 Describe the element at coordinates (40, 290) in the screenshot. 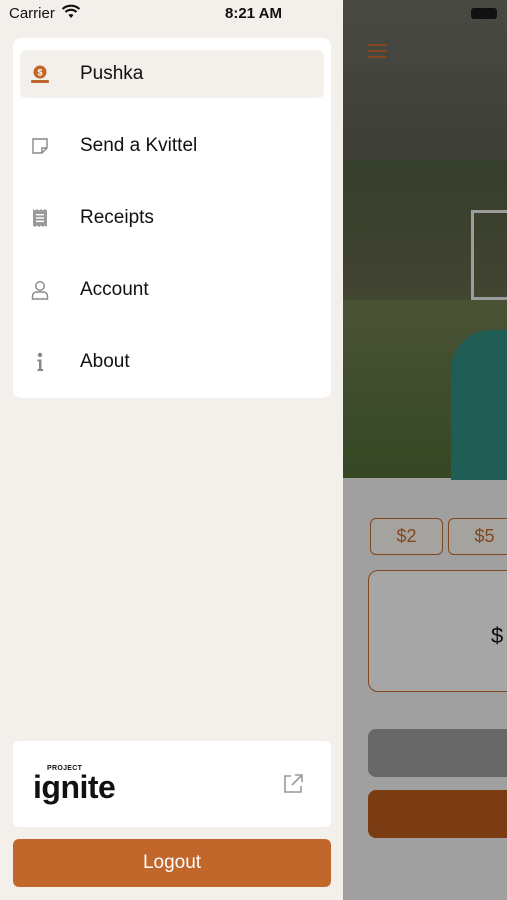

I see `person-icon` at that location.